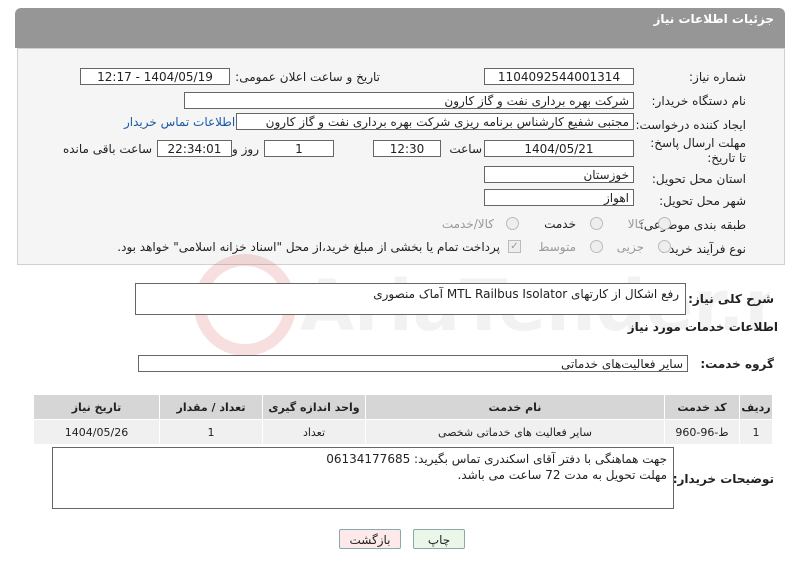 The width and height of the screenshot is (788, 566). Describe the element at coordinates (559, 76) in the screenshot. I see `need-number-field: 1104092544001314` at that location.